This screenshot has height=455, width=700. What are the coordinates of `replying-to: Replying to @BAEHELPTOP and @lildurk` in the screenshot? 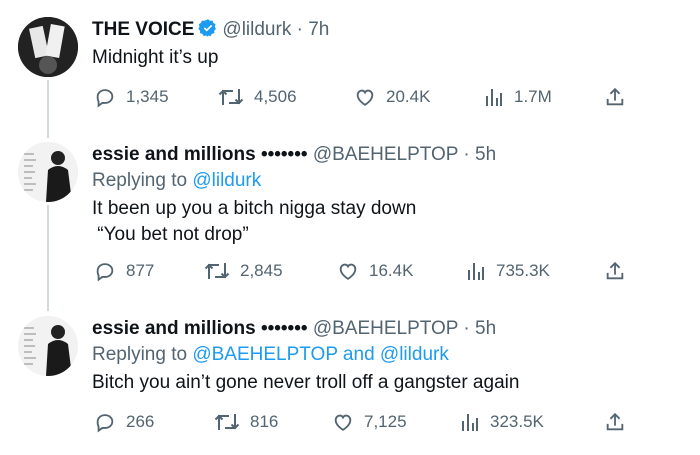 It's located at (270, 355).